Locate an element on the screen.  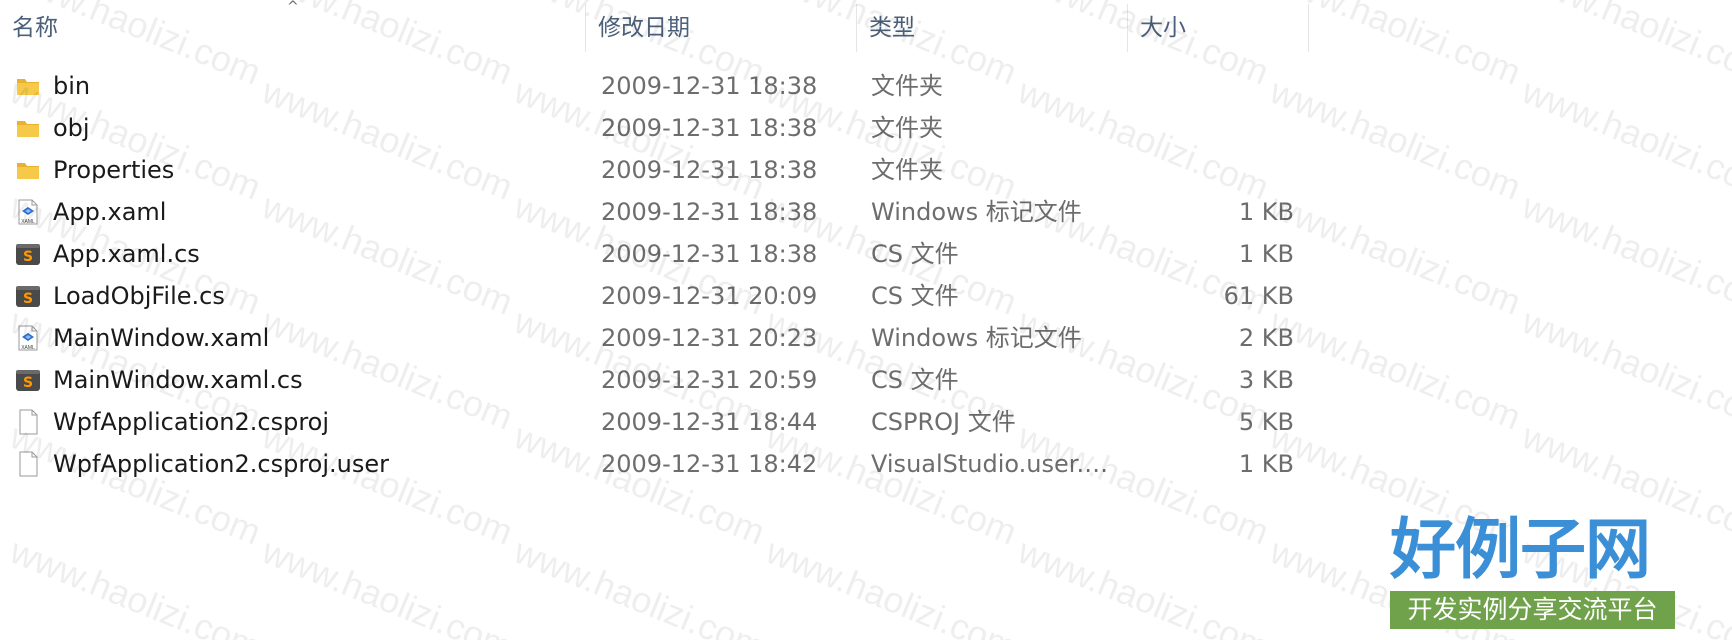
column-header-date: 修改日期 is located at coordinates (721, 28).